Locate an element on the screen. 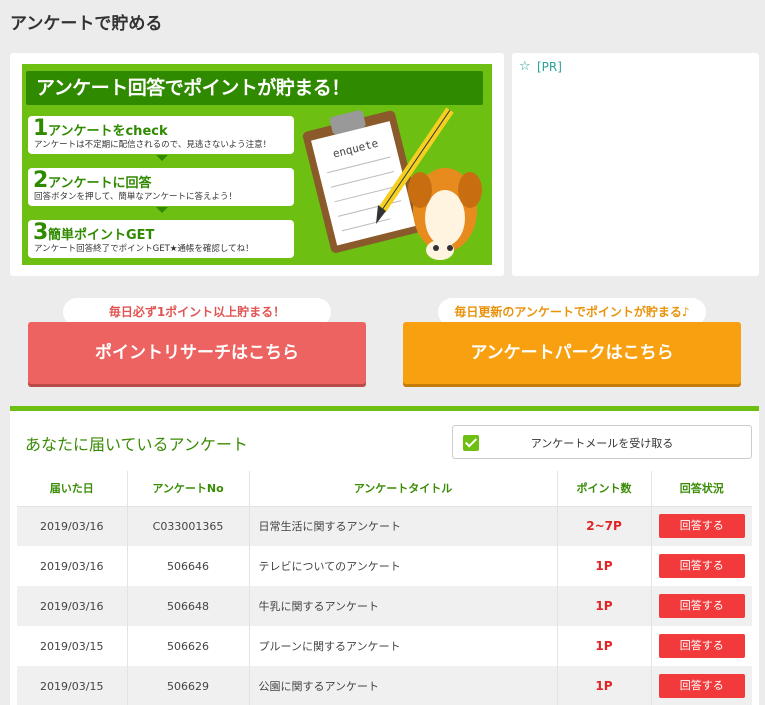 Image resolution: width=765 pixels, height=705 pixels. step-title: アンケートに回答 is located at coordinates (100, 183).